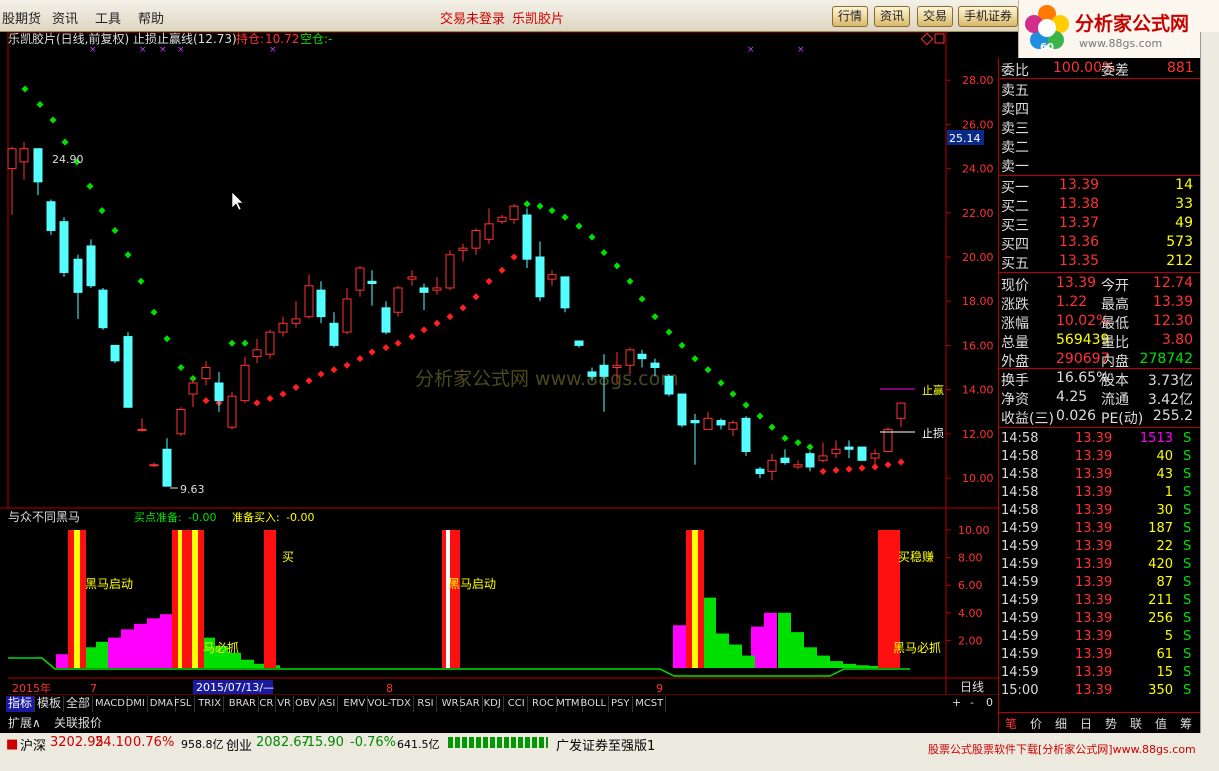  What do you see at coordinates (50, 704) in the screenshot?
I see `tab-模板: 模板` at bounding box center [50, 704].